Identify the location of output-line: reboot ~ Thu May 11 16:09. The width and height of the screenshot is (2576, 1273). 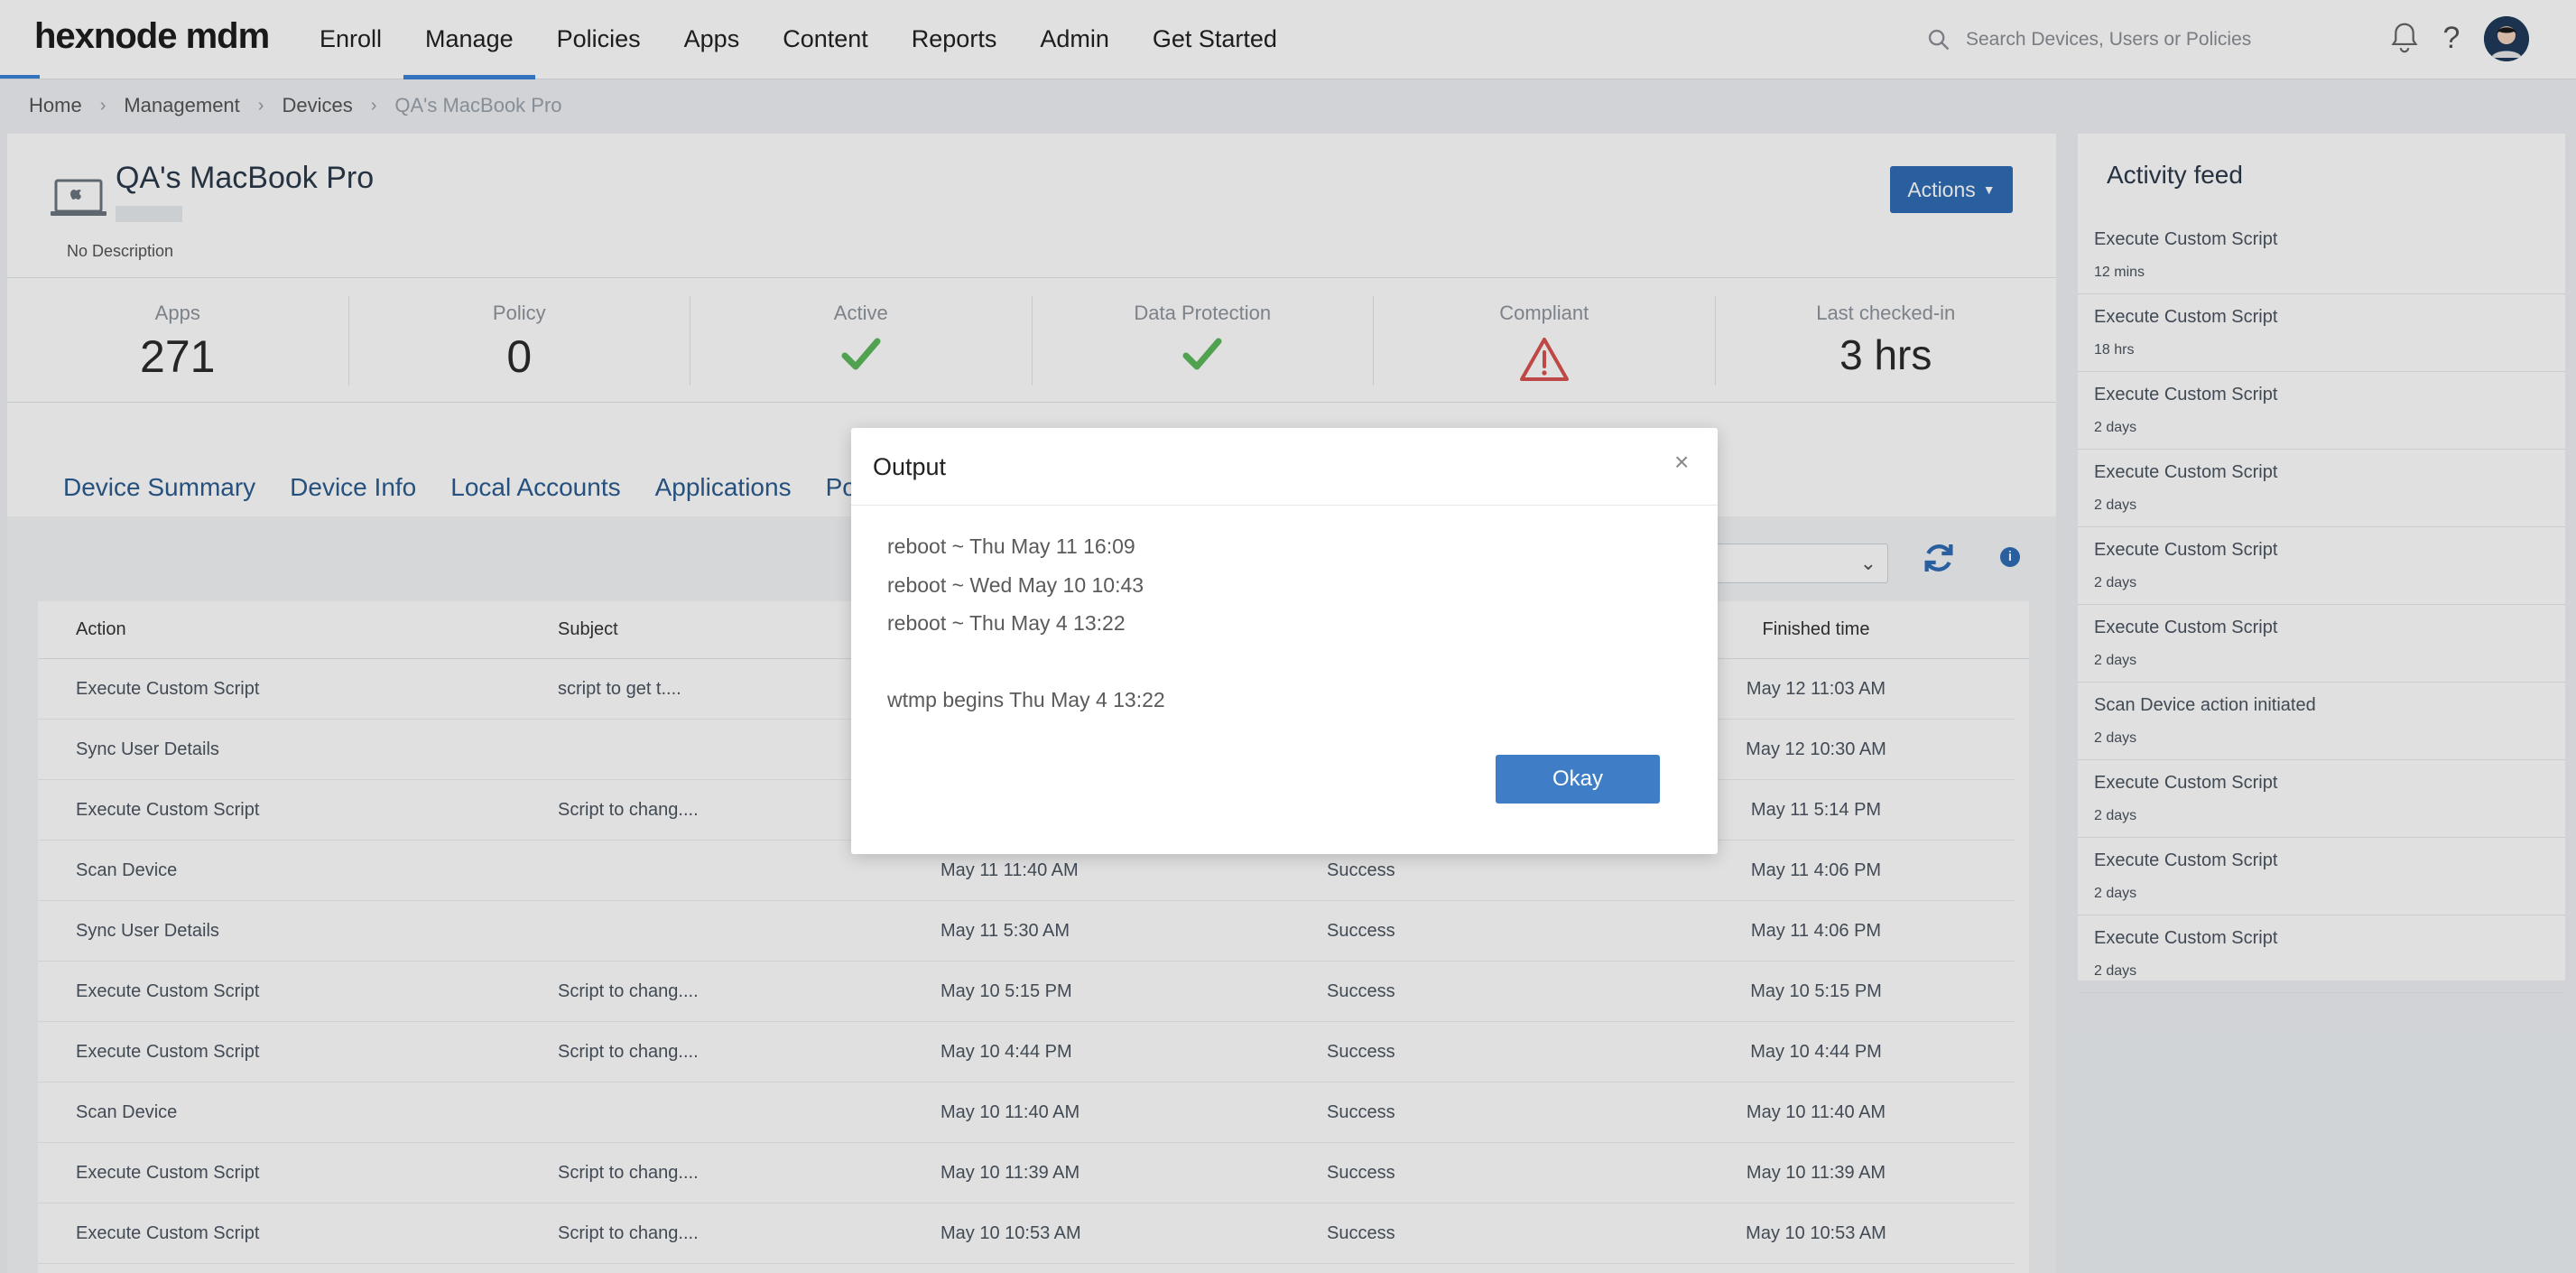
(1011, 546).